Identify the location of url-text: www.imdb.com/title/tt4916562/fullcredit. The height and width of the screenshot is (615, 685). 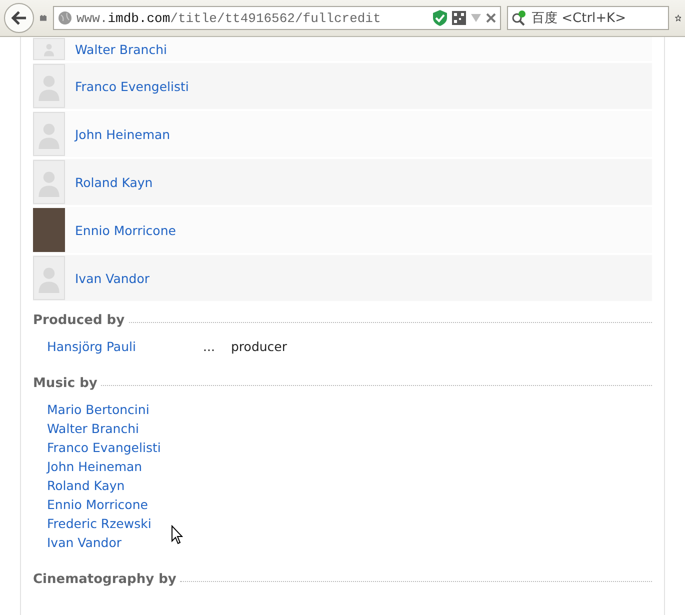
(229, 18).